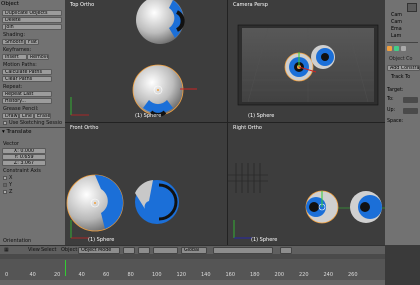 The height and width of the screenshot is (285, 420). I want to click on front-view-scene, so click(122, 206).